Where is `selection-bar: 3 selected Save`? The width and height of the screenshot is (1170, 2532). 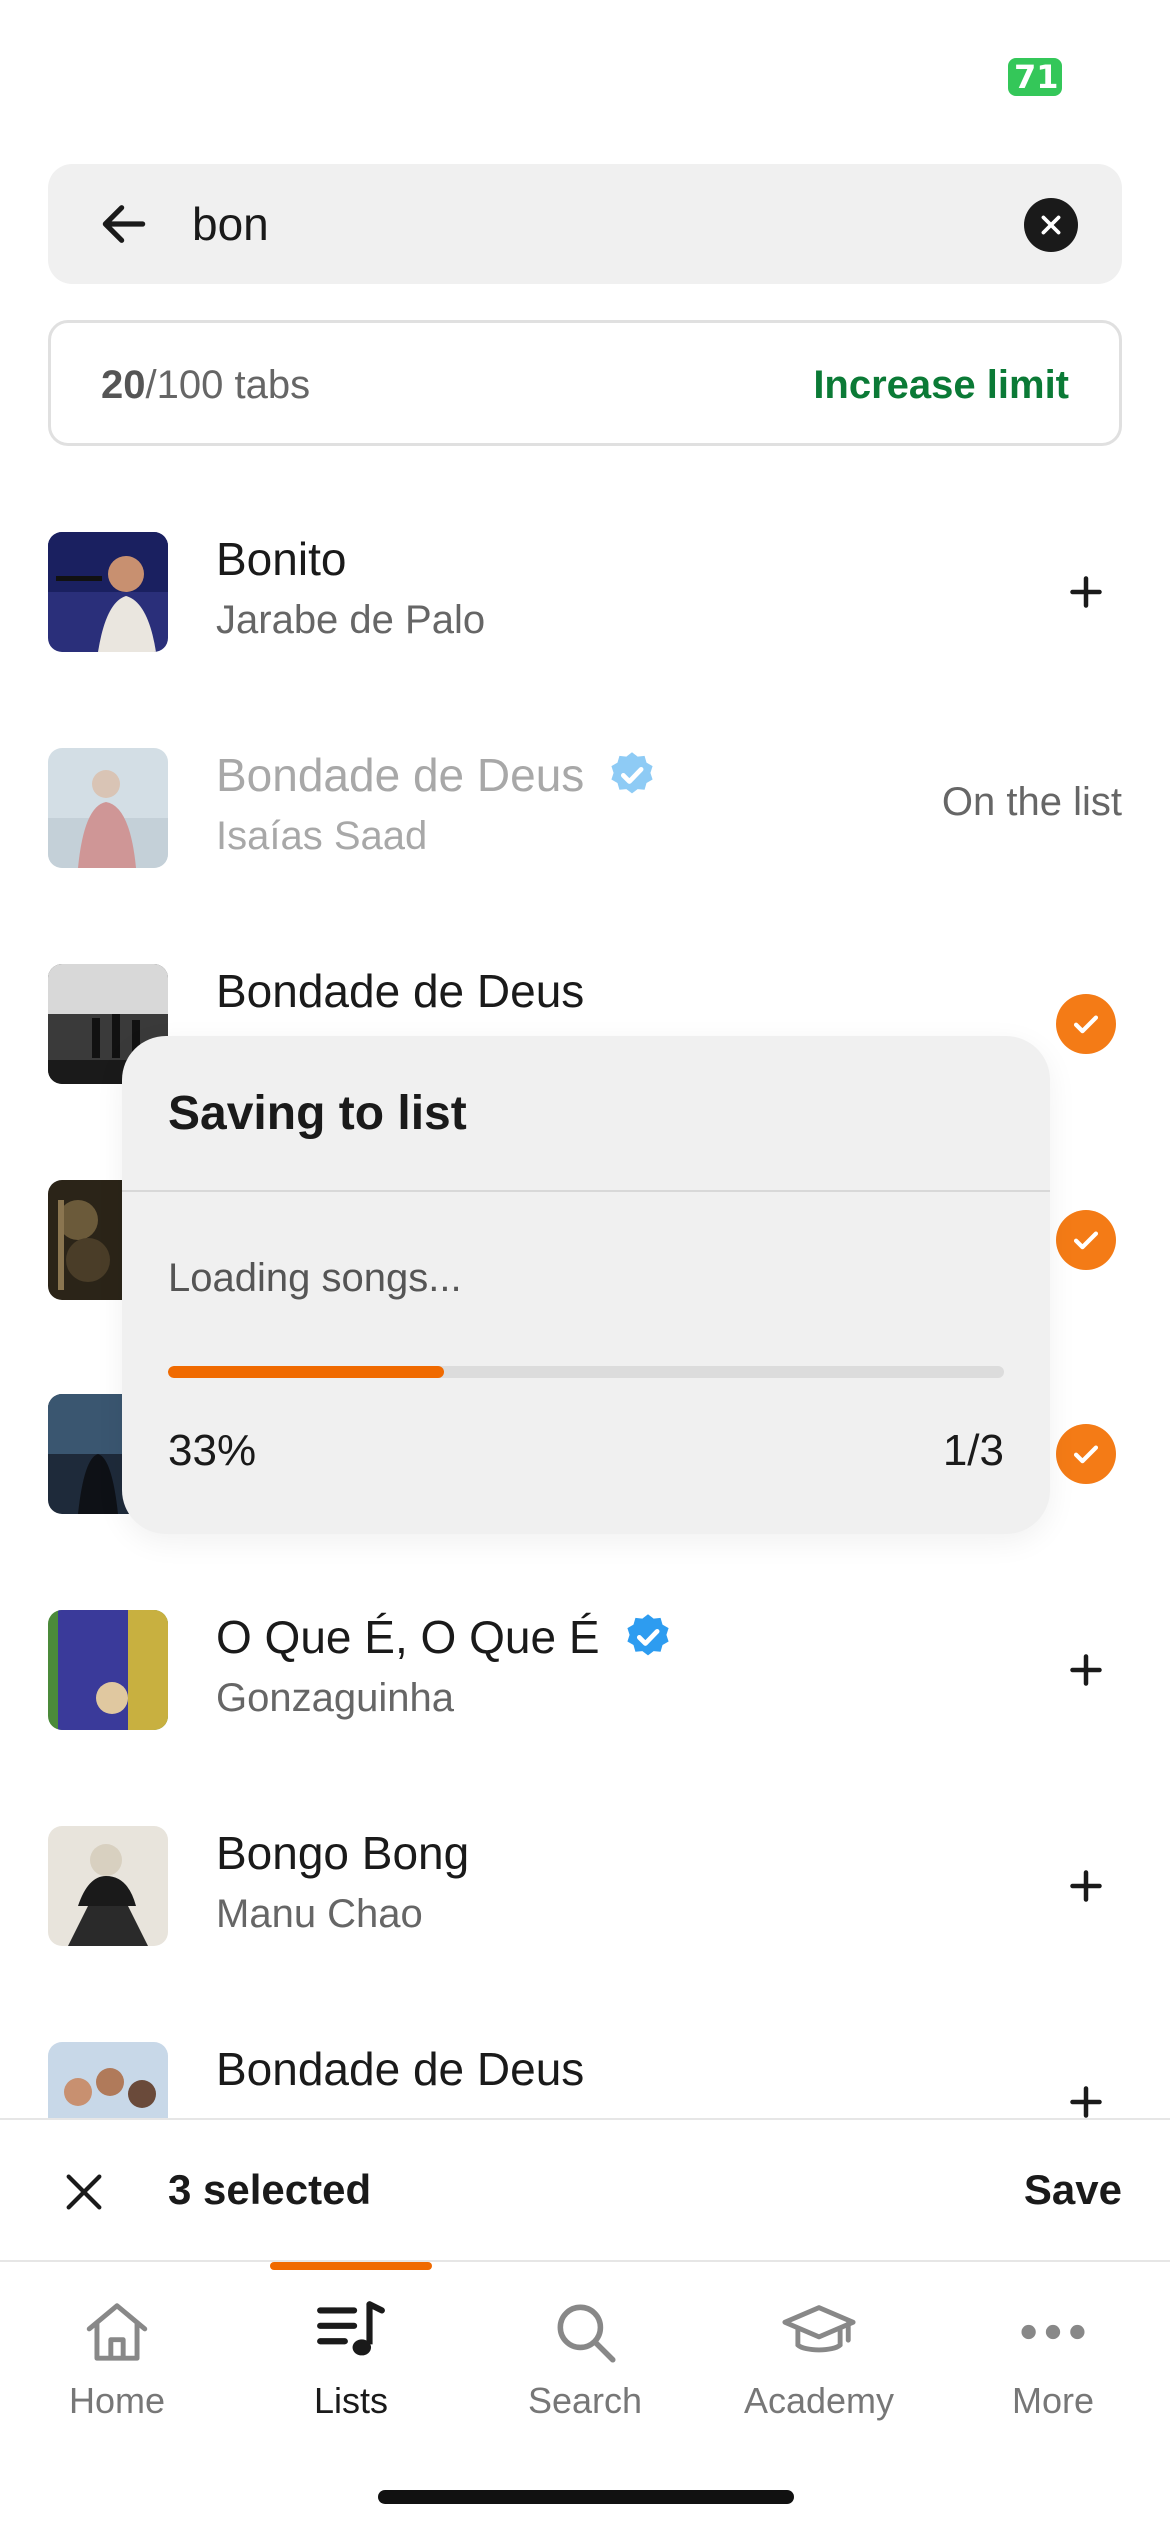
selection-bar: 3 selected Save is located at coordinates (585, 2190).